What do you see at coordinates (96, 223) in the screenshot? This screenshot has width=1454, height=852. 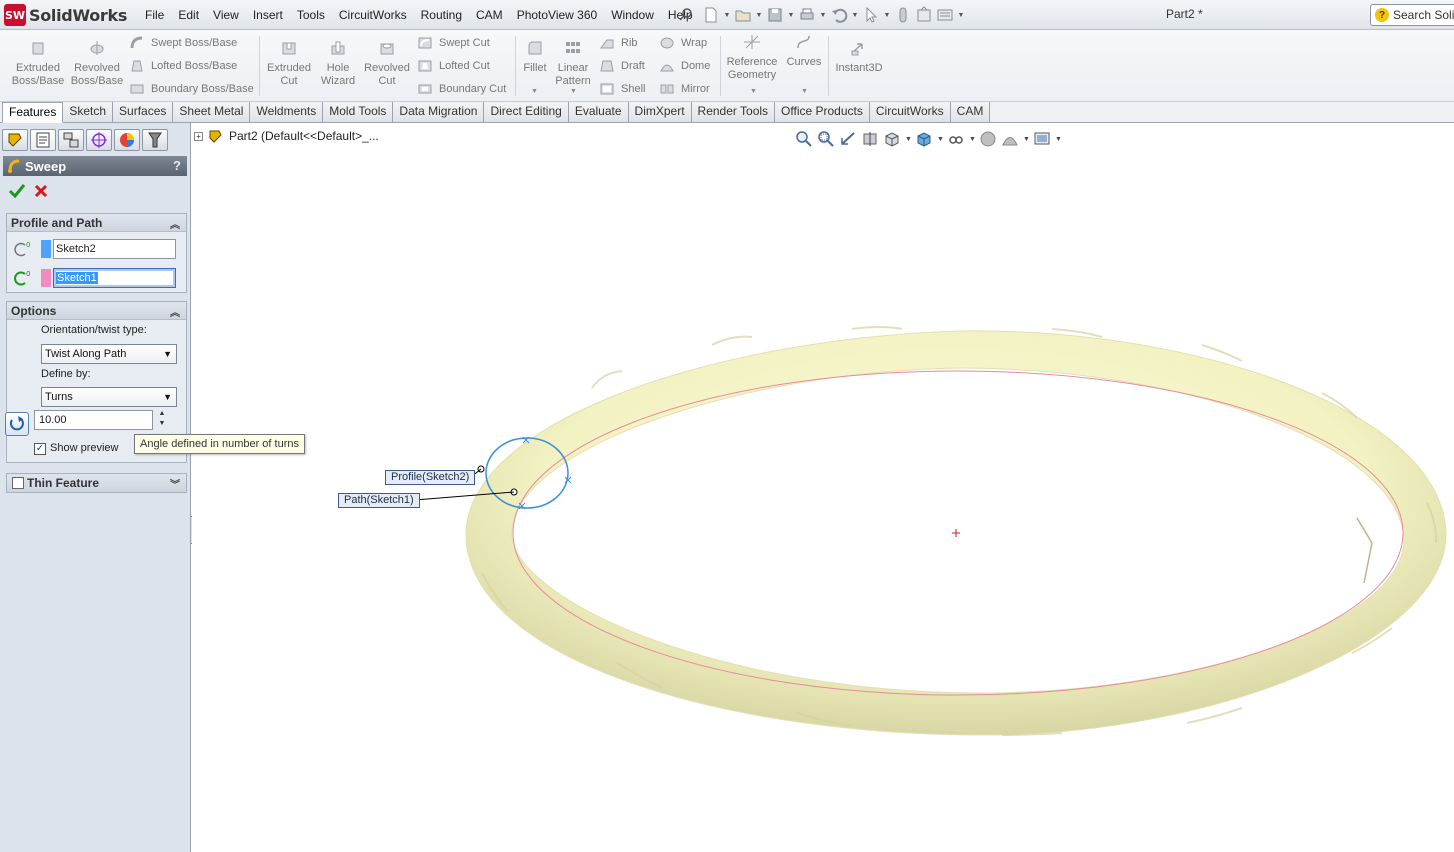 I see `profile-and-path-header: Profile and Path ︽` at bounding box center [96, 223].